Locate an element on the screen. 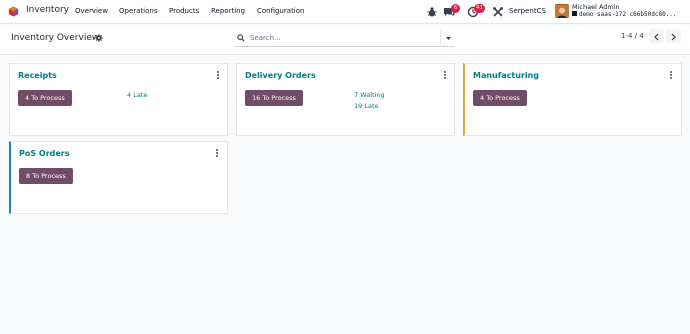 This screenshot has width=690, height=334. tools-icon is located at coordinates (498, 12).